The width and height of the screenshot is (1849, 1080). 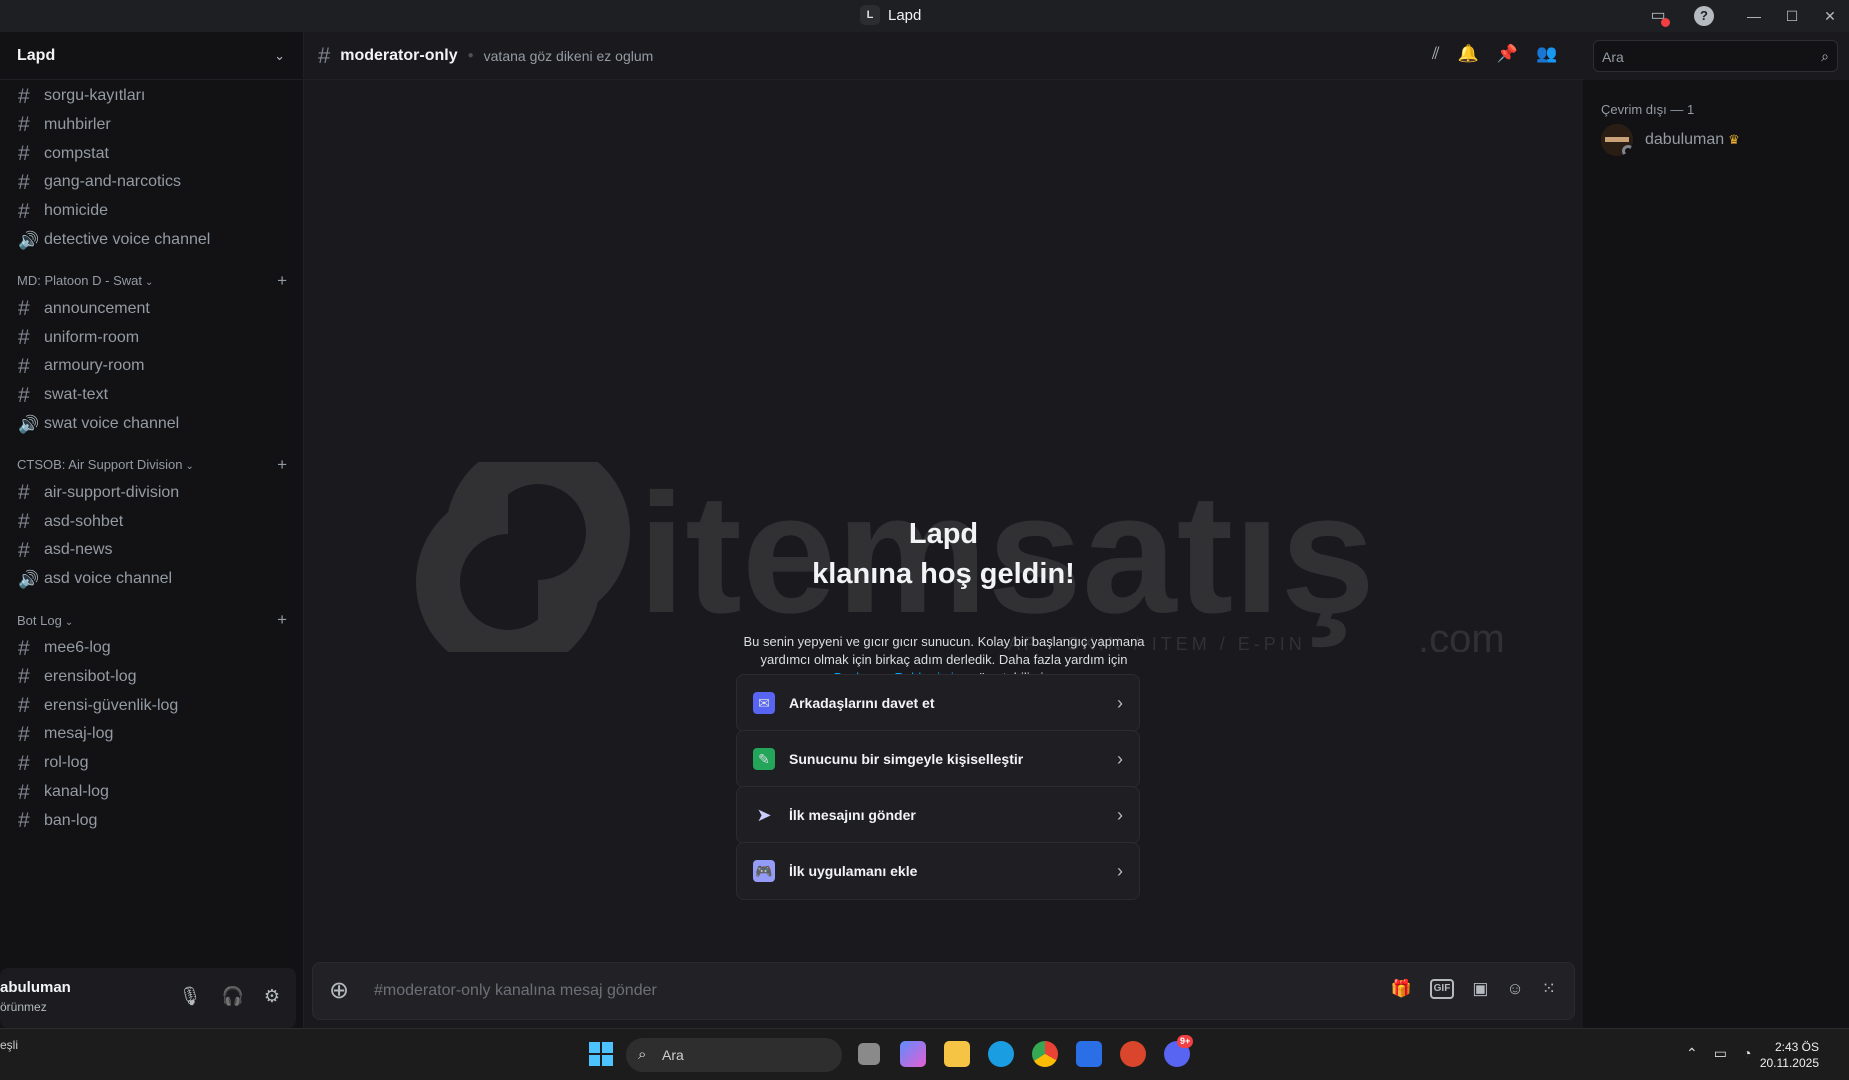 What do you see at coordinates (1461, 634) in the screenshot?
I see `watermark-suffix: .com` at bounding box center [1461, 634].